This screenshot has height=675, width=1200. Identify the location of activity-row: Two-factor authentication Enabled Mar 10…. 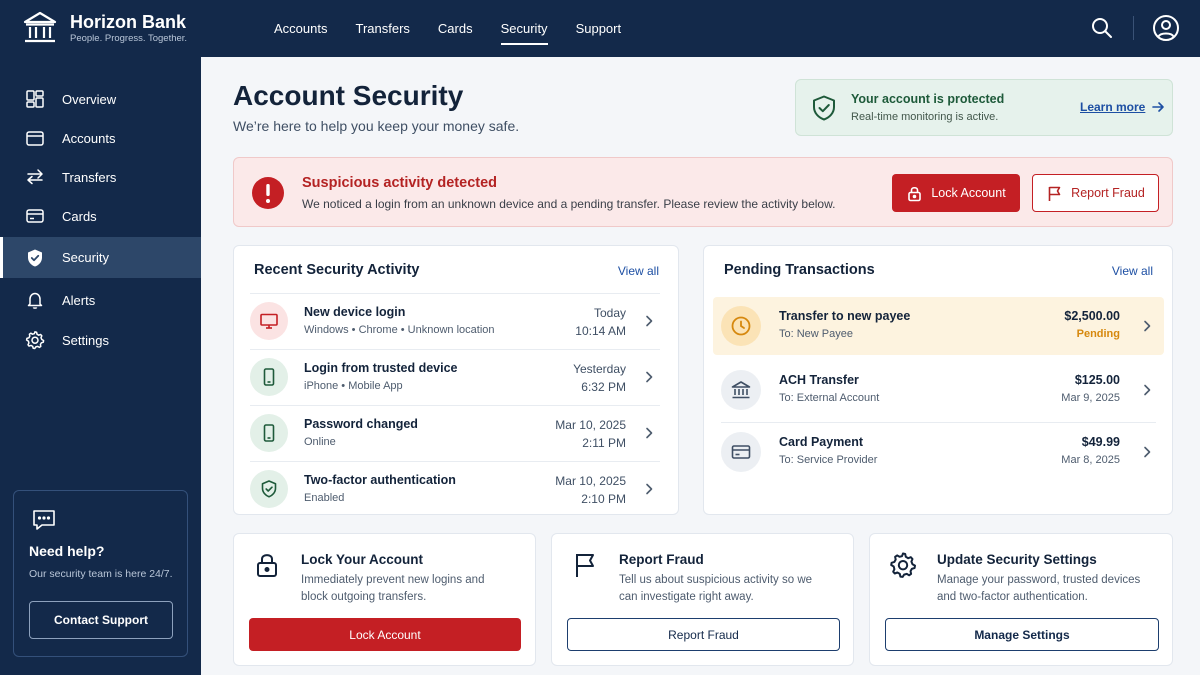
(455, 489).